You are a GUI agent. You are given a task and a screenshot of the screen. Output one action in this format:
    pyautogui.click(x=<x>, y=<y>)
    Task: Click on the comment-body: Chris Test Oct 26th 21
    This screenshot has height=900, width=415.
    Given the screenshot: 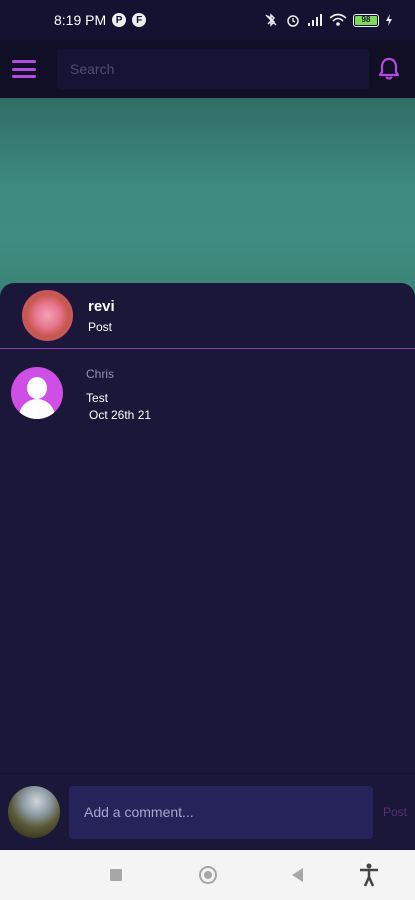 What is the action you would take?
    pyautogui.click(x=118, y=394)
    